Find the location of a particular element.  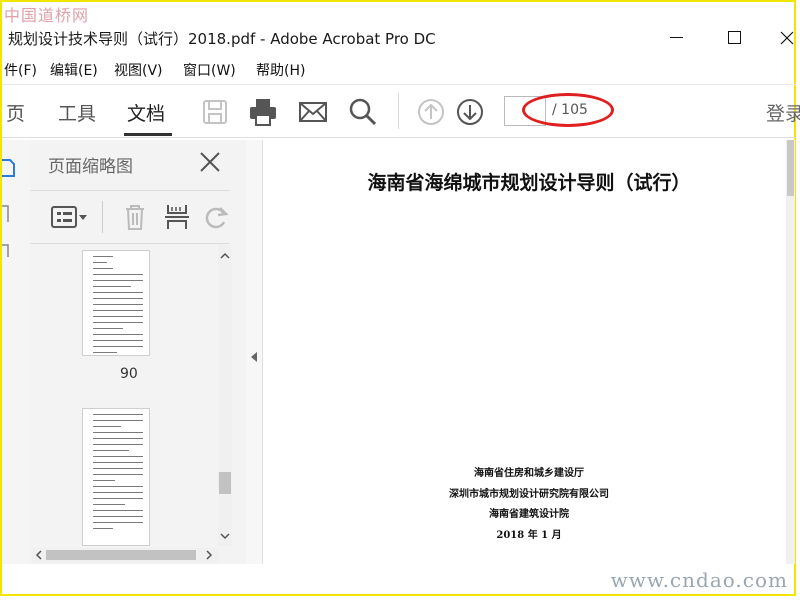

panel-tools-separator is located at coordinates (102, 217).